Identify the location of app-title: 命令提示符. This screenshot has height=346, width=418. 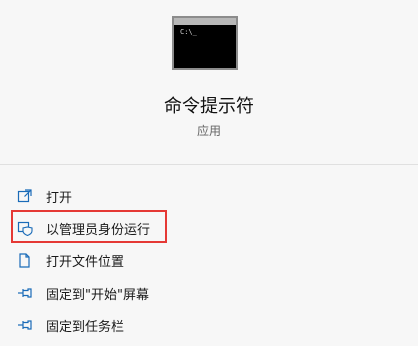
(209, 106).